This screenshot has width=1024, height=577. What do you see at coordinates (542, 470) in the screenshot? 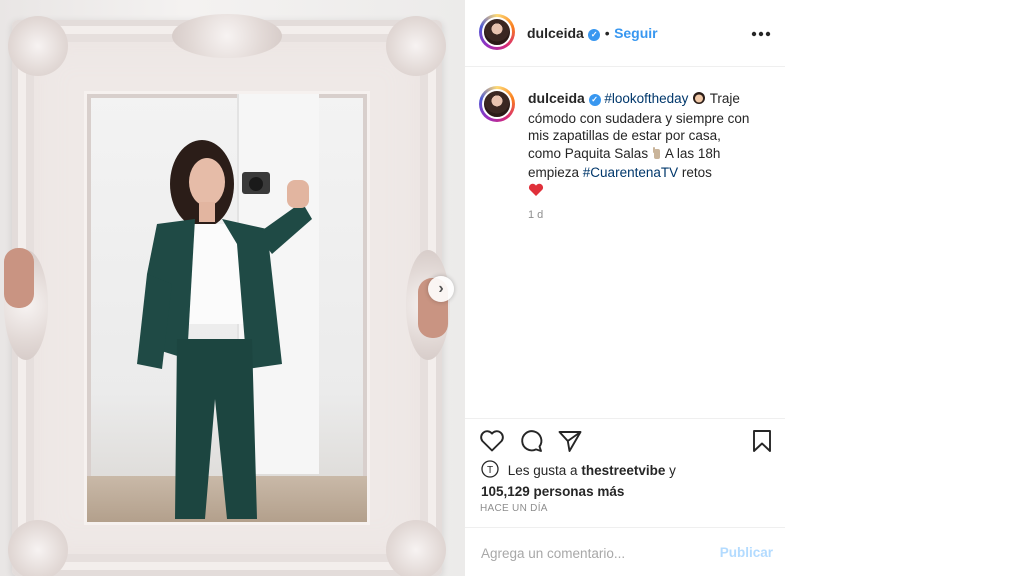
I see `likes-prefix: Les gusta a` at bounding box center [542, 470].